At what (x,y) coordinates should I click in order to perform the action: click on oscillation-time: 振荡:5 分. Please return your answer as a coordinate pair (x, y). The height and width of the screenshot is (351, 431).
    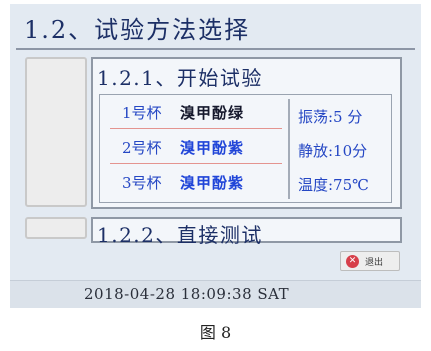
    Looking at the image, I should click on (330, 116).